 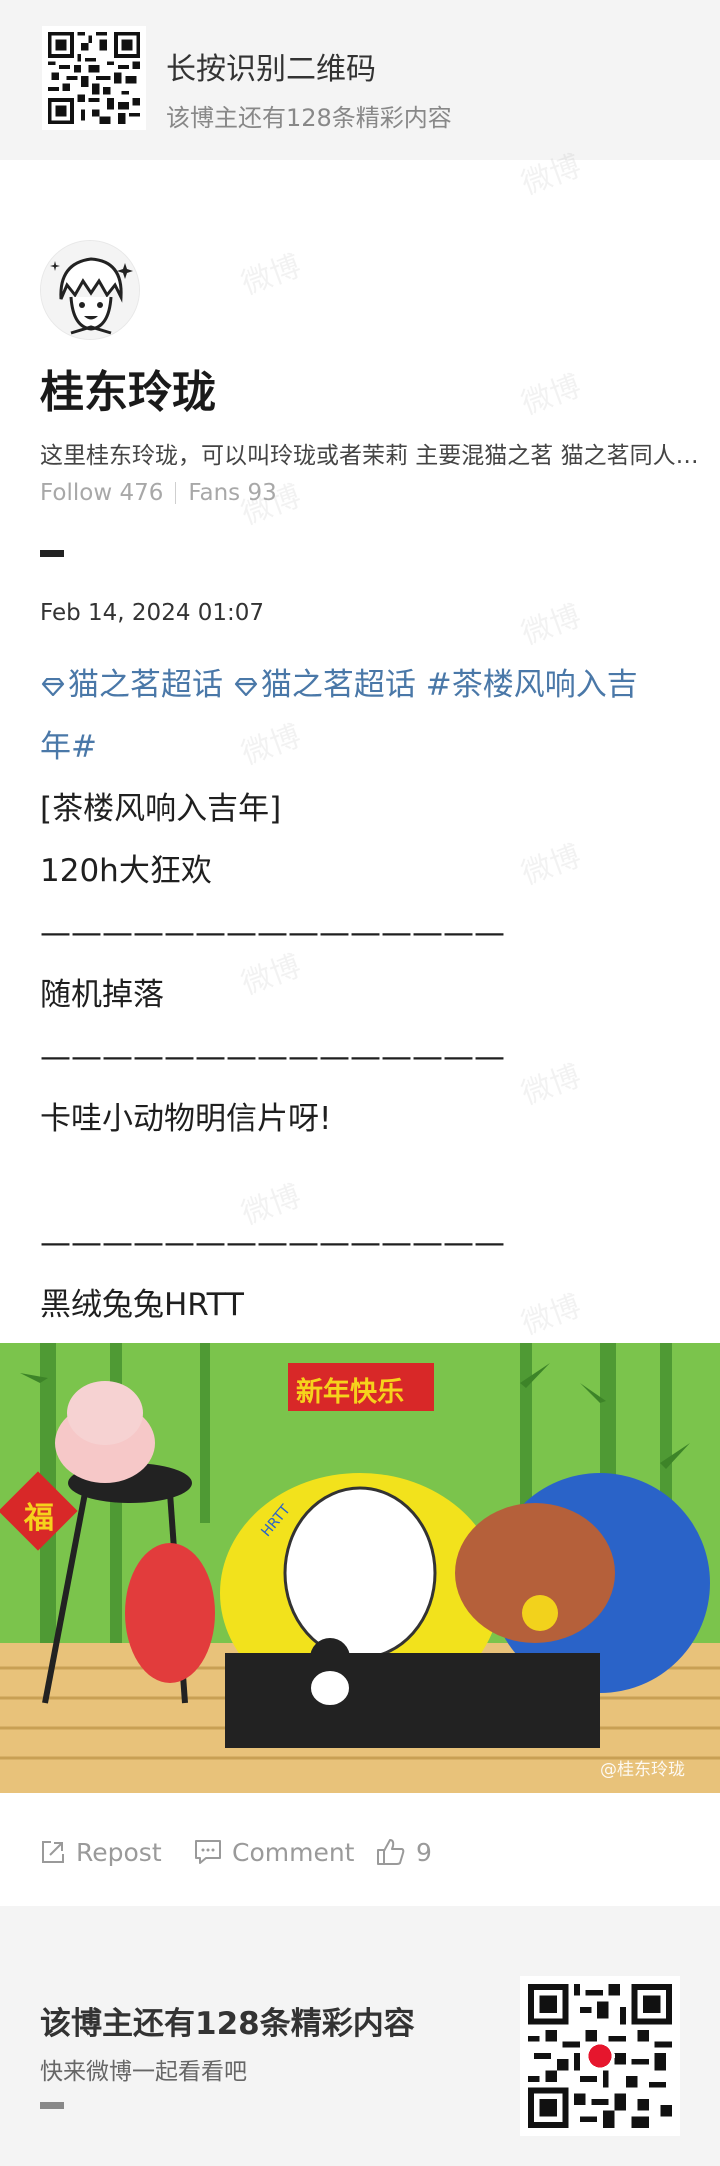 I want to click on top-banner-title: 长按识别二维码, so click(x=271, y=69).